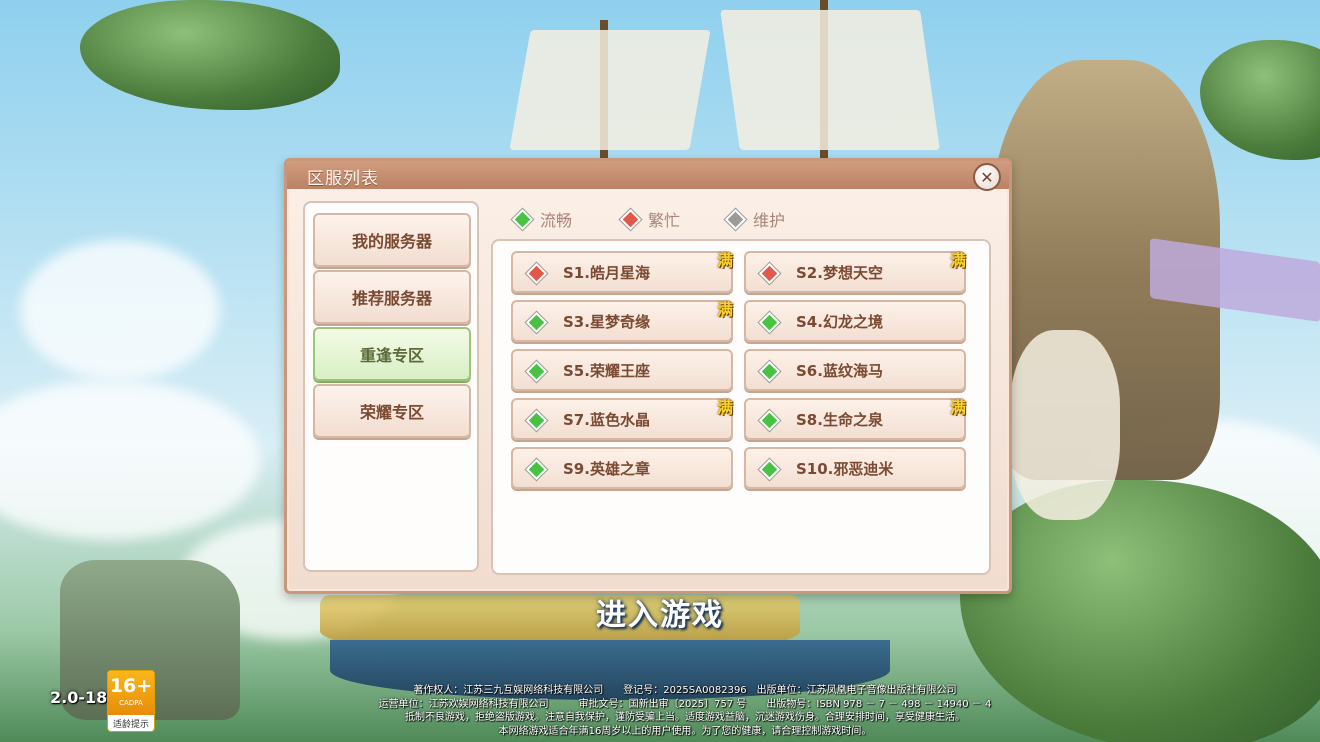 This screenshot has height=742, width=1320. I want to click on legend-busy: 繁忙, so click(650, 219).